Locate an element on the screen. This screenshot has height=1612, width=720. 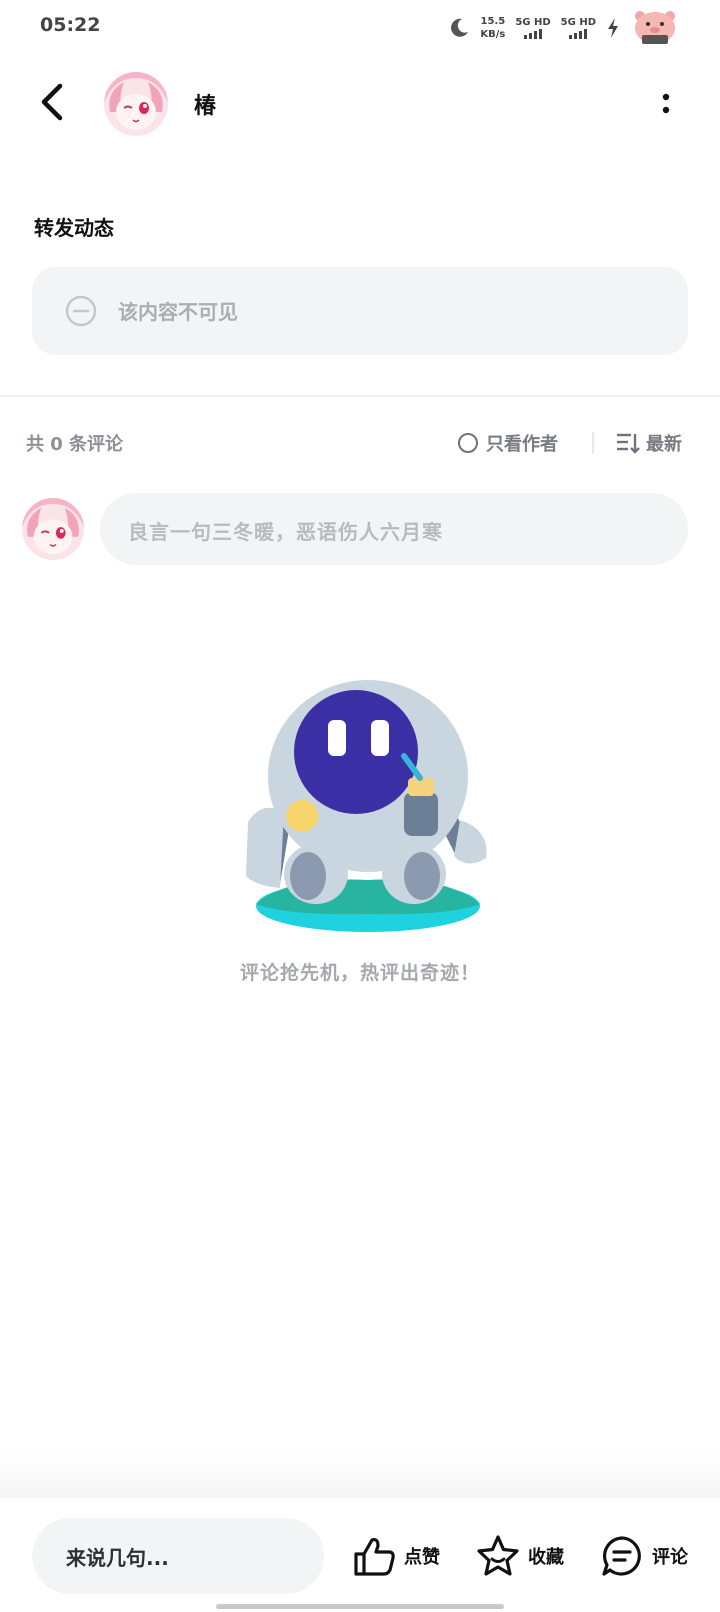
unavailable-icon is located at coordinates (81, 311).